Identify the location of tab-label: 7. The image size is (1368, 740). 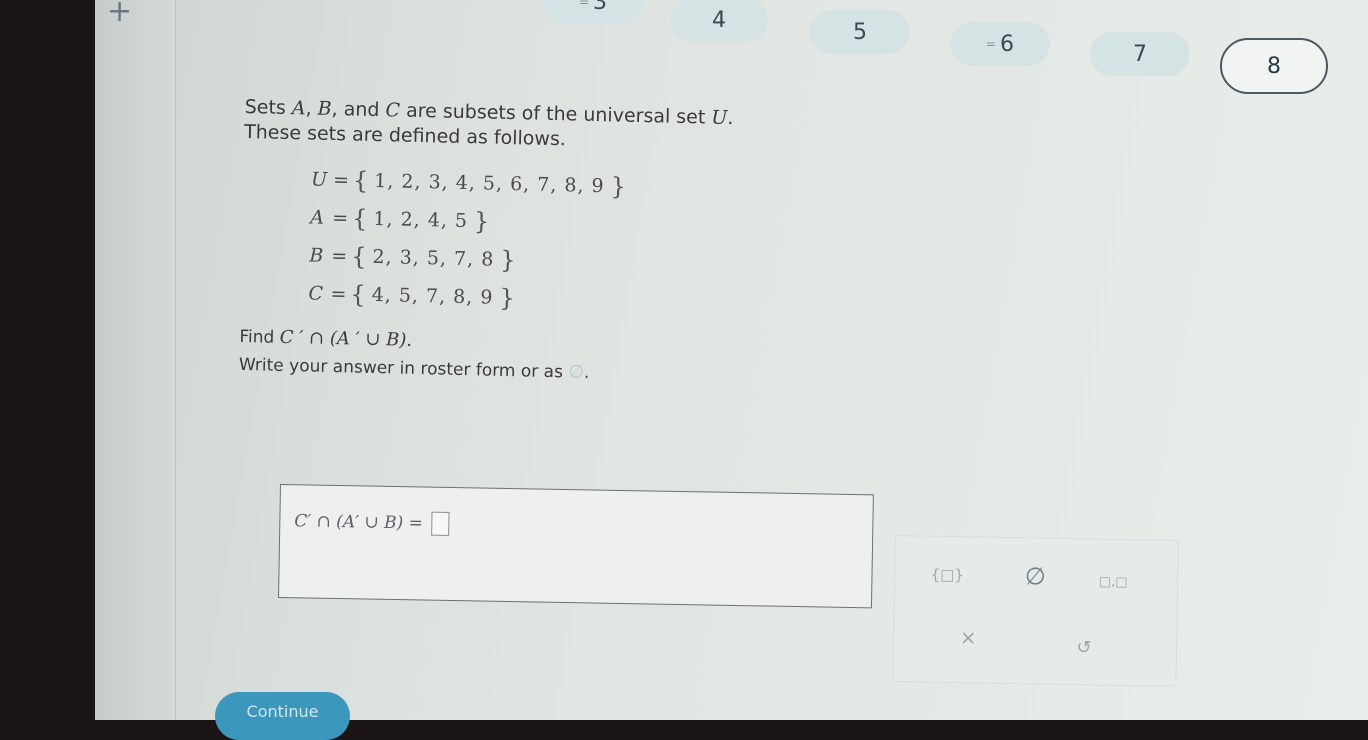
(1140, 54).